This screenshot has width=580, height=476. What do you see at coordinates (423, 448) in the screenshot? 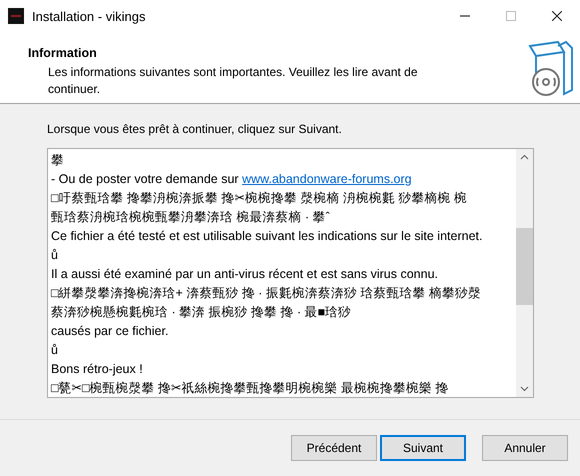
I see `wizard-button: Suivant` at bounding box center [423, 448].